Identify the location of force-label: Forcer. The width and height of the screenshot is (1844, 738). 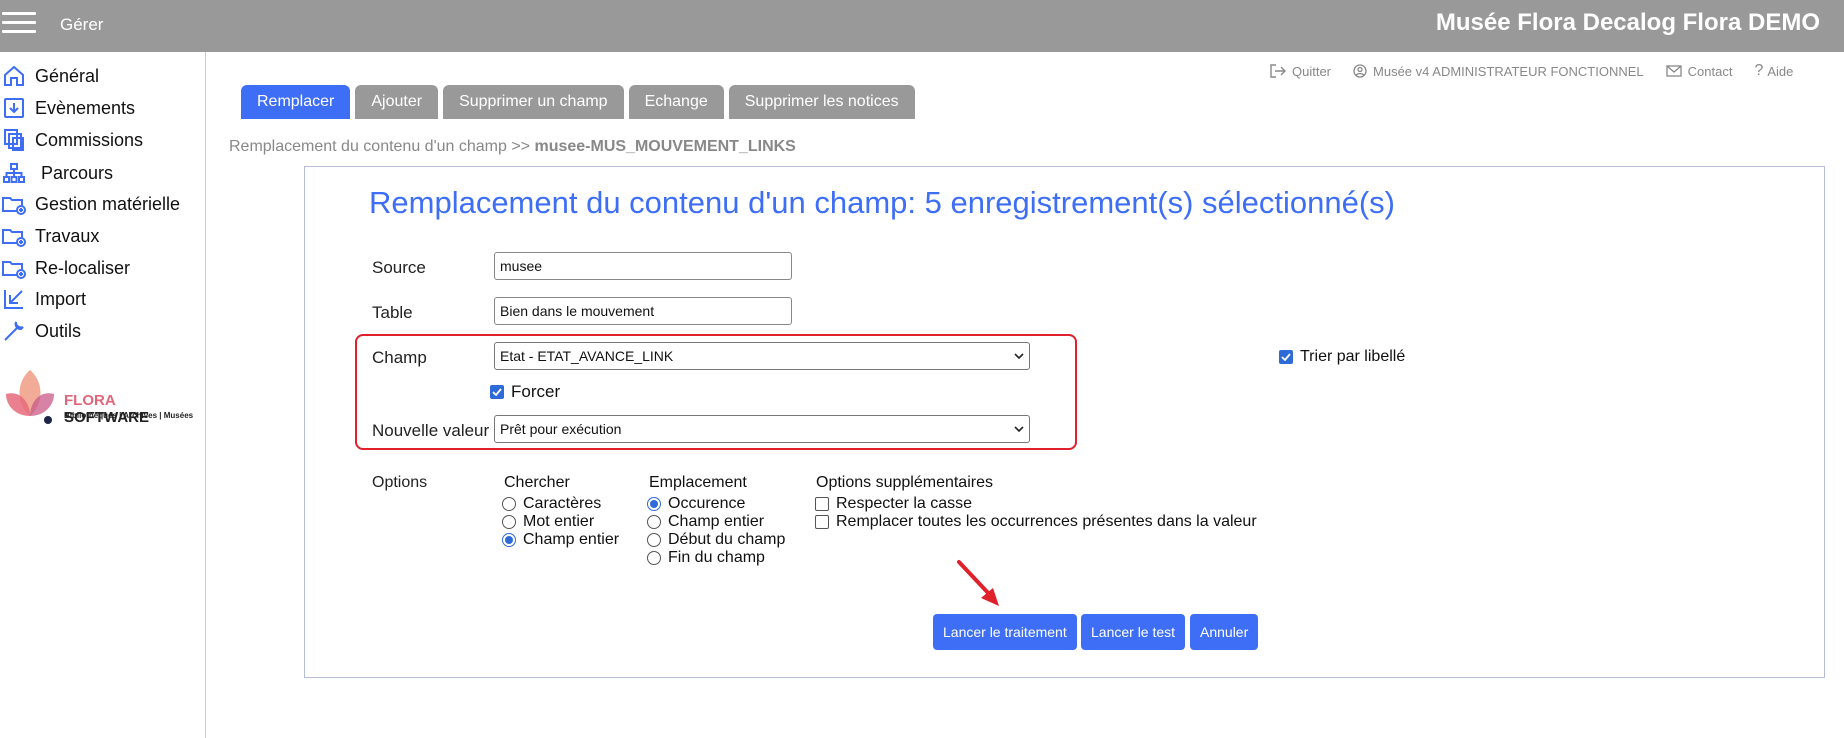
(536, 391).